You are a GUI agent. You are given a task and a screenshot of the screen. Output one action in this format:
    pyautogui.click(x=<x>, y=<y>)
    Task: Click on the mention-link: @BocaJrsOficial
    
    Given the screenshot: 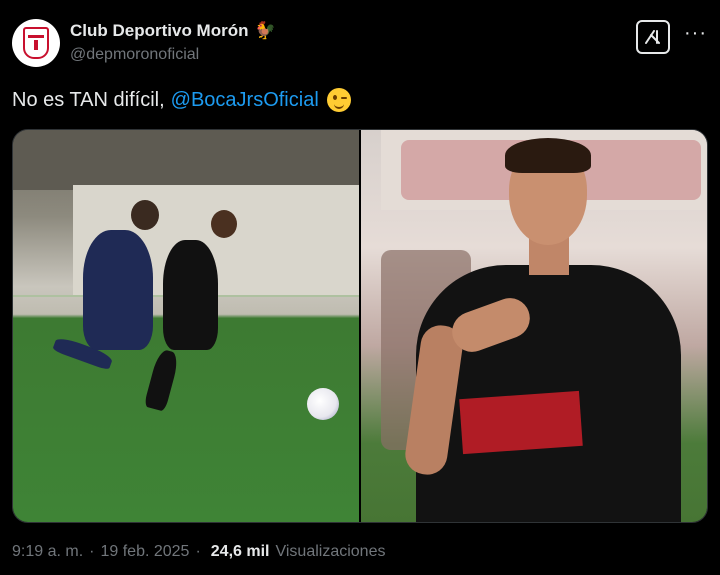 What is the action you would take?
    pyautogui.click(x=245, y=100)
    